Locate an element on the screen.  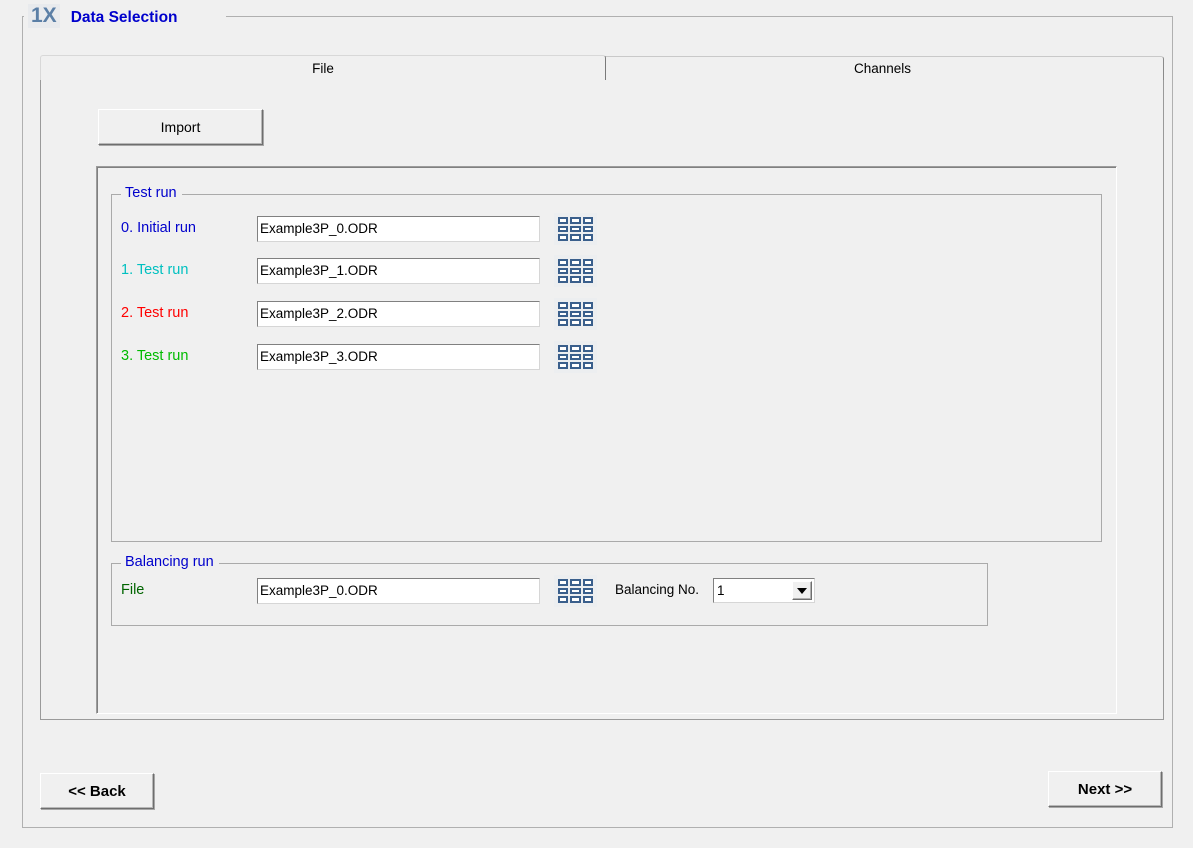
back-button: << Back is located at coordinates (97, 791).